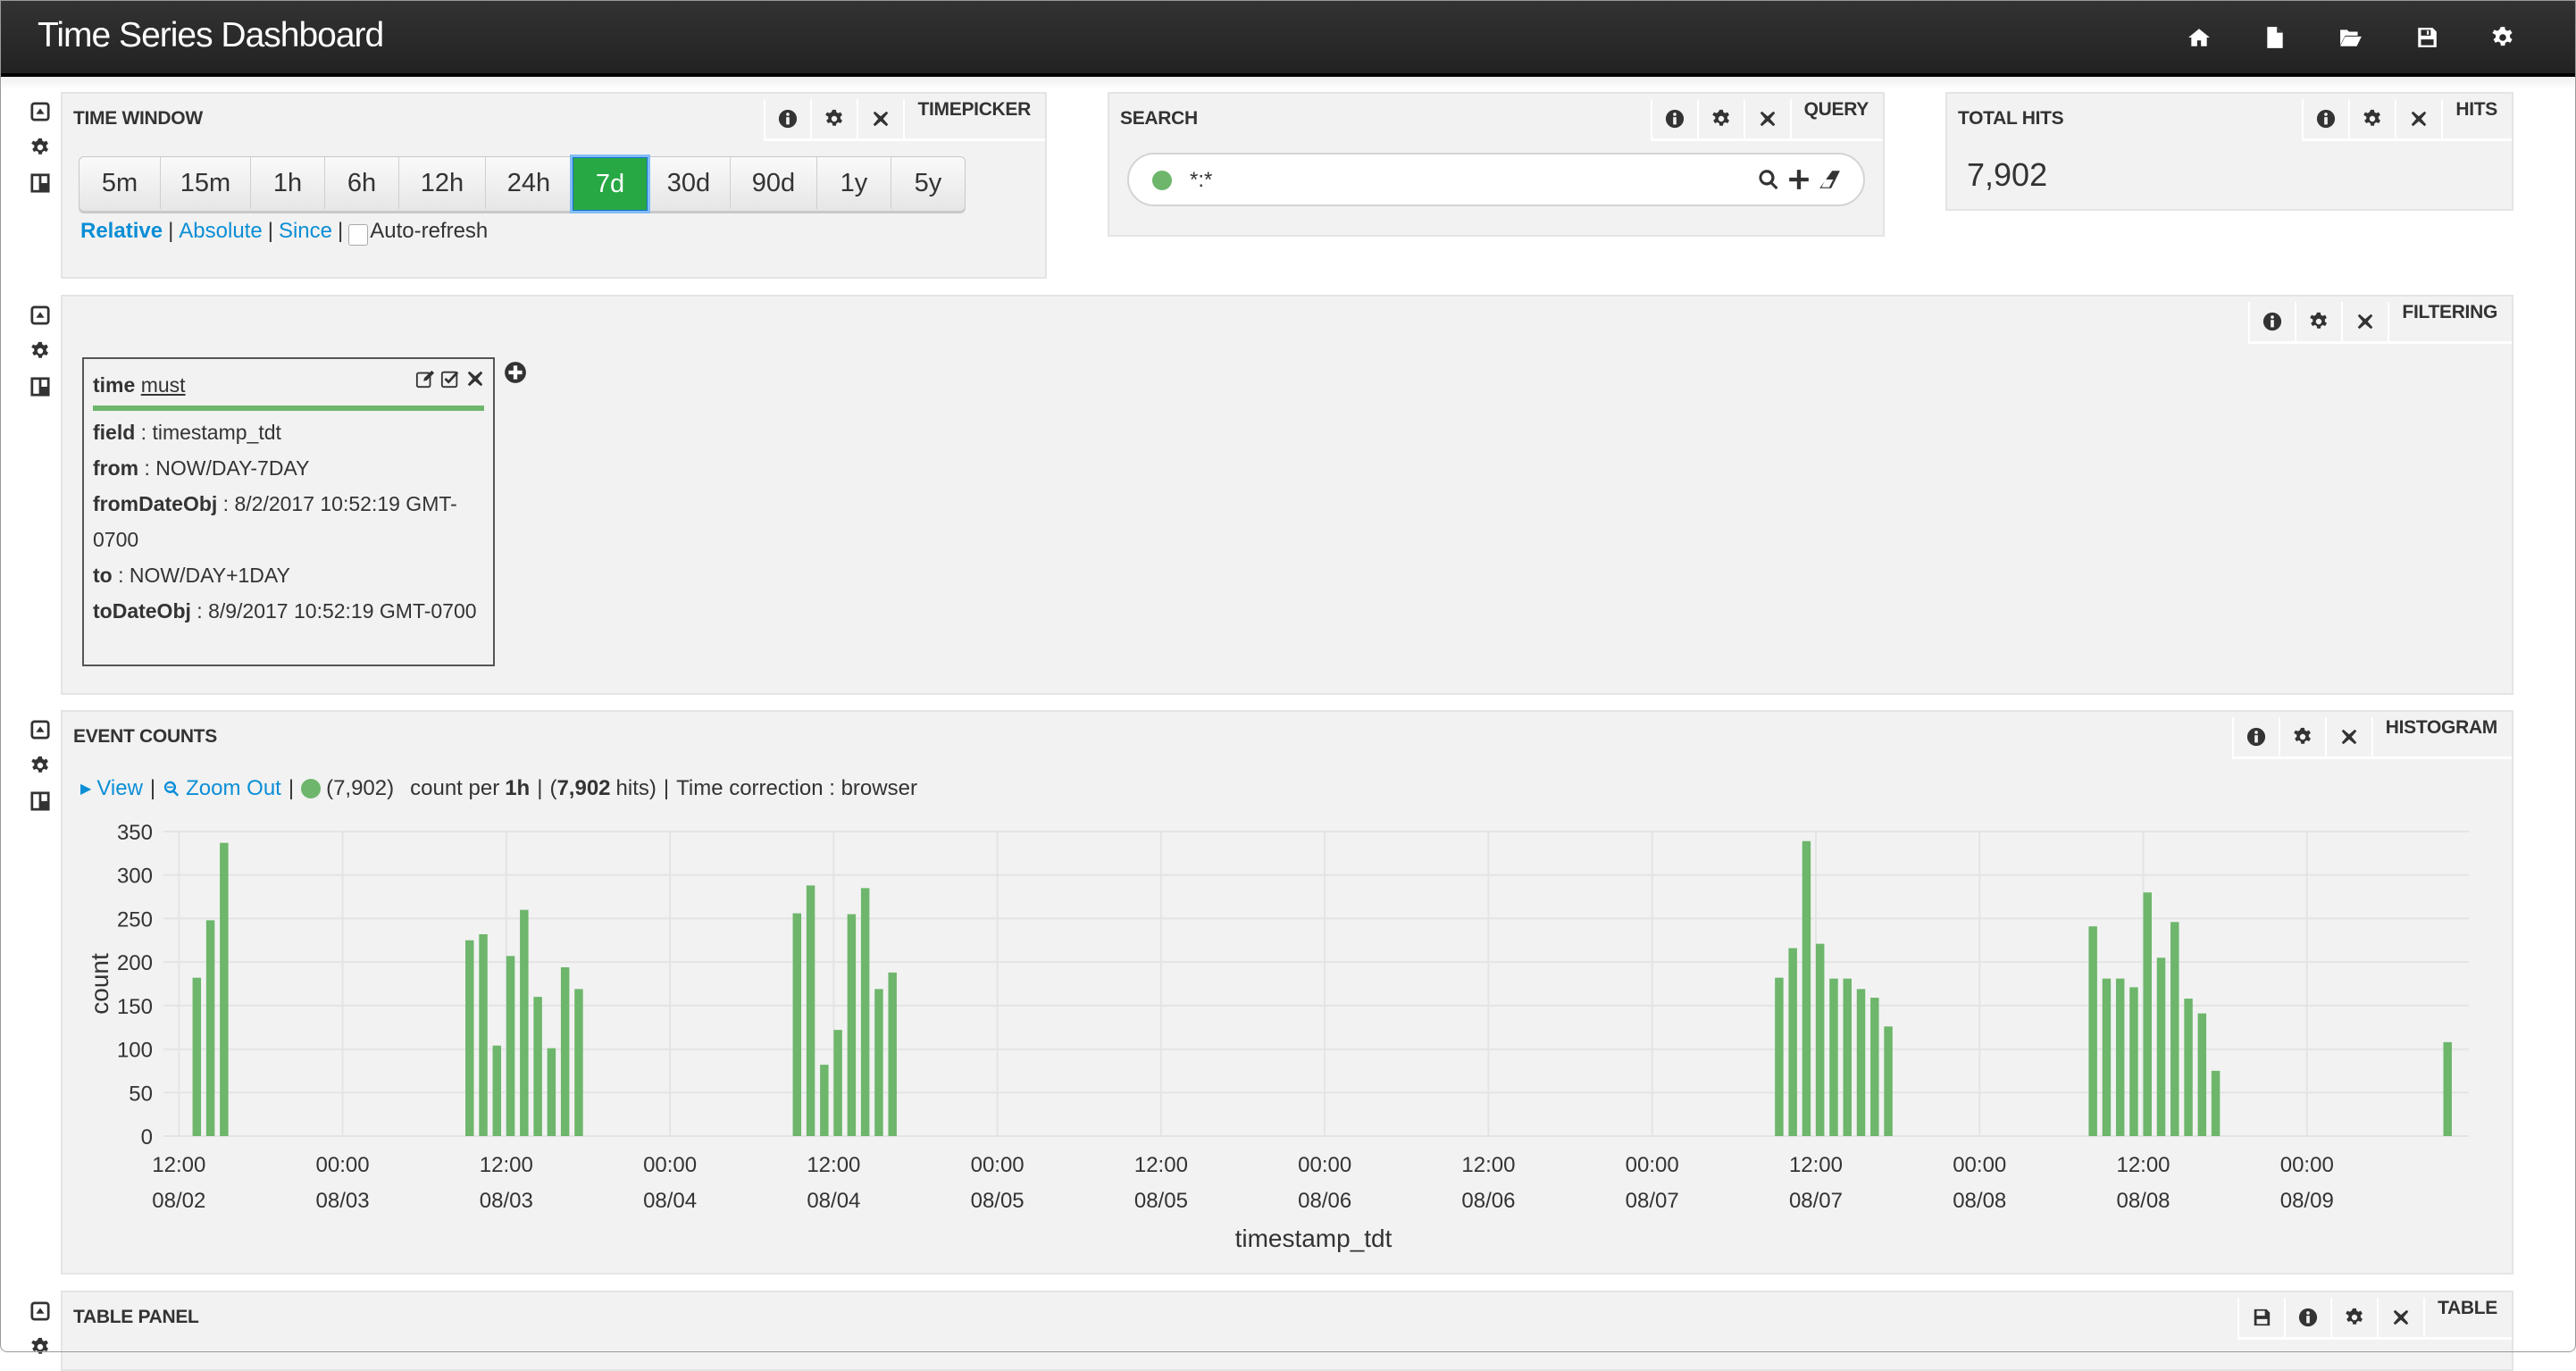  I want to click on panel-settings-button, so click(2355, 1317).